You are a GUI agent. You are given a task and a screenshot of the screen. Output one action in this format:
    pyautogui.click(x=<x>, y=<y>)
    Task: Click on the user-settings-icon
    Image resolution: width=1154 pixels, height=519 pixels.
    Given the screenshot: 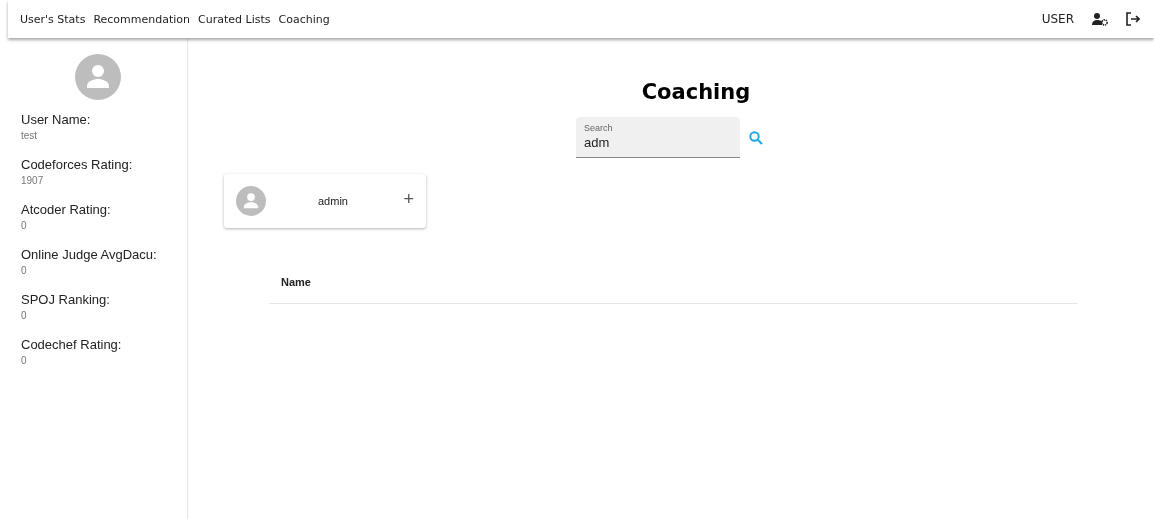 What is the action you would take?
    pyautogui.click(x=1100, y=19)
    